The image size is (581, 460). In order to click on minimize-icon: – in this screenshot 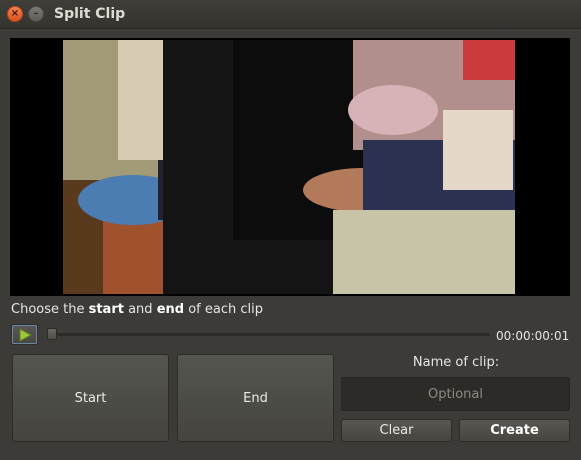, I will do `click(36, 13)`.